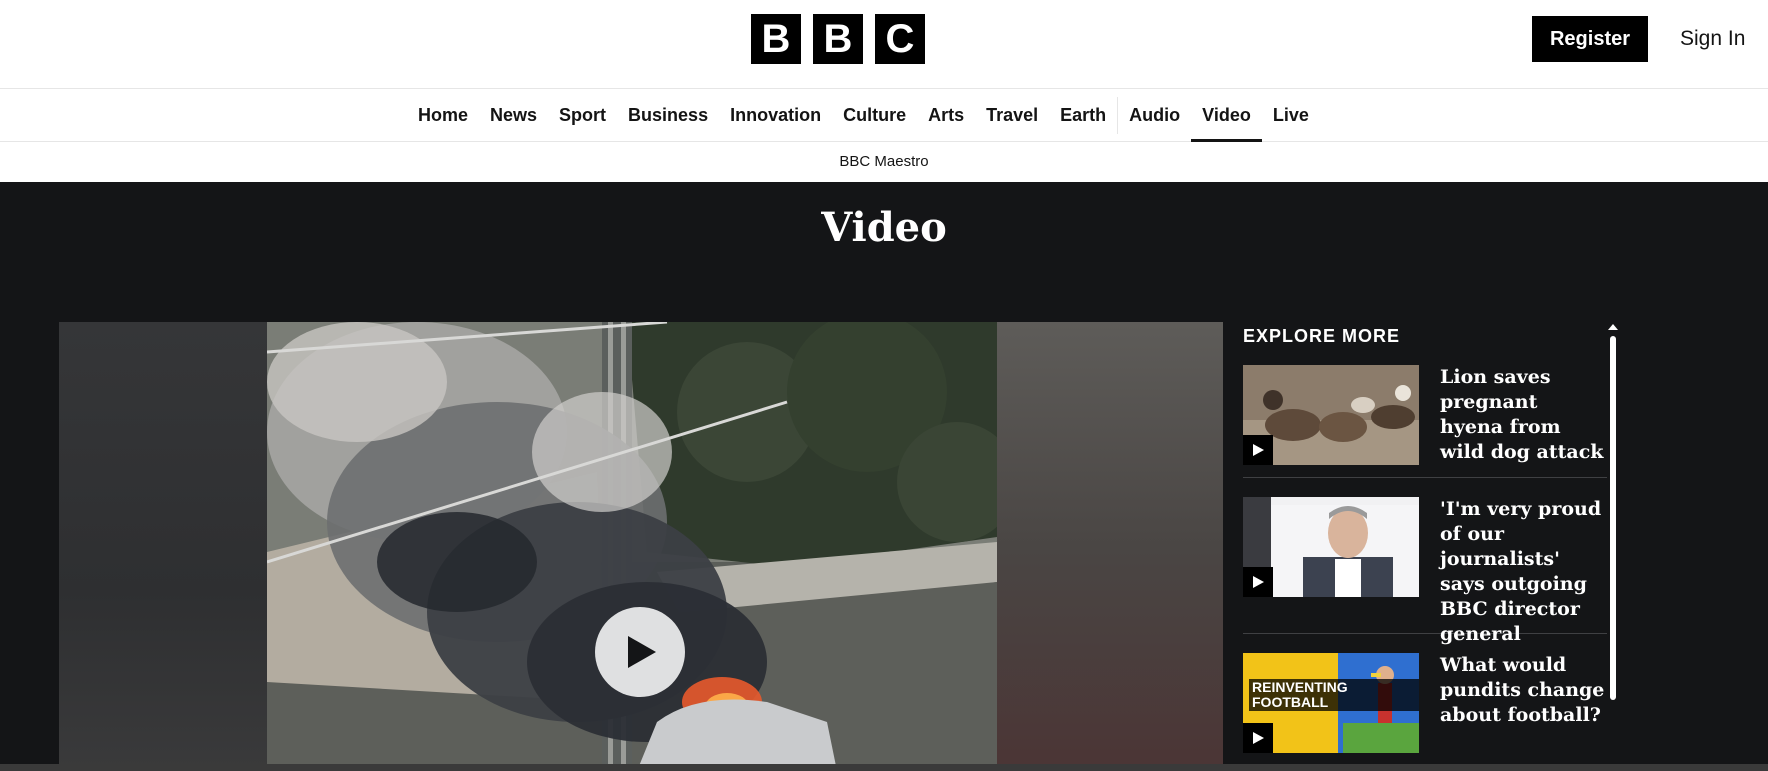 This screenshot has width=1768, height=771. I want to click on play-button, so click(640, 652).